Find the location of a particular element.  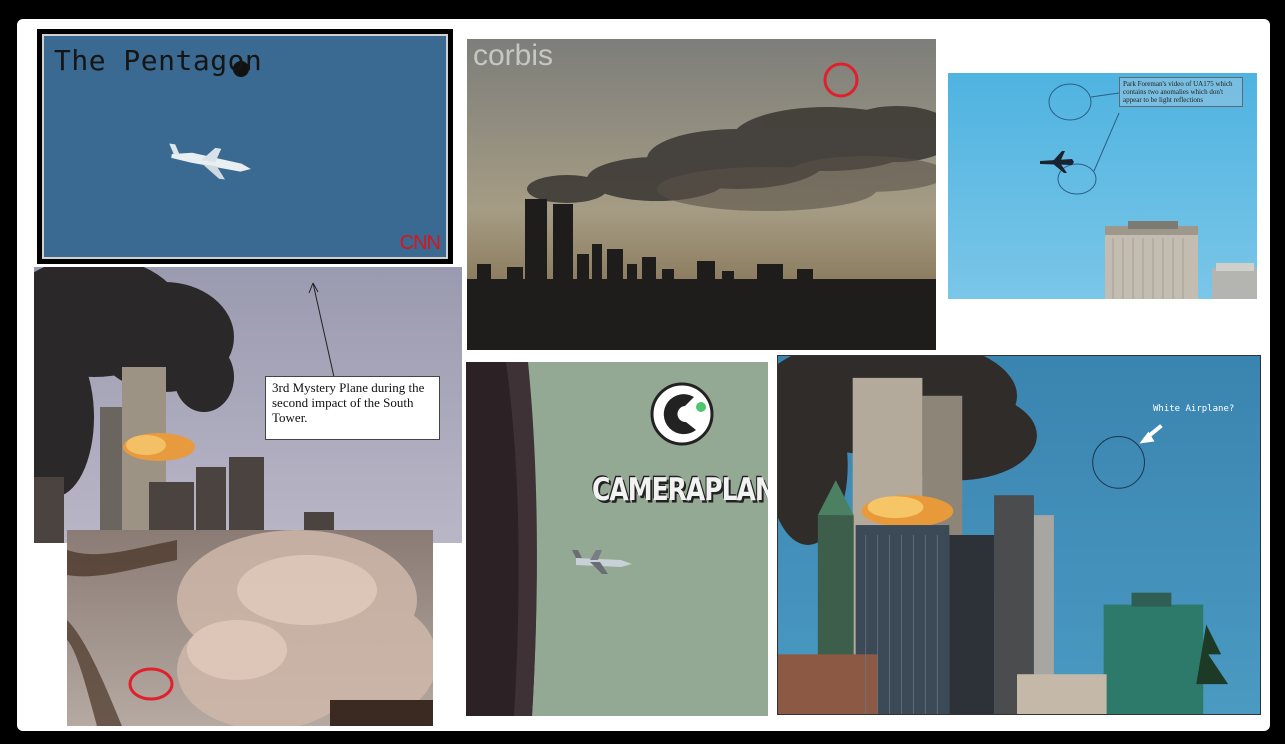

pentagon-title: The Pentagon is located at coordinates (158, 60).